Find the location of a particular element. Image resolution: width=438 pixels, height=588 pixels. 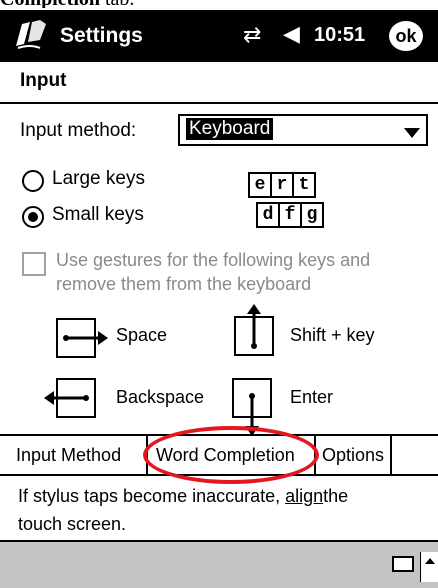

page-header: Input is located at coordinates (219, 83).